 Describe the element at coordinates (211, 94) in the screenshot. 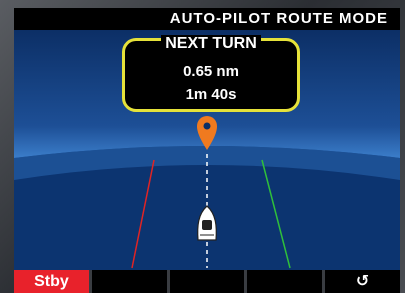

I see `next-turn-time: 1m 40s` at that location.